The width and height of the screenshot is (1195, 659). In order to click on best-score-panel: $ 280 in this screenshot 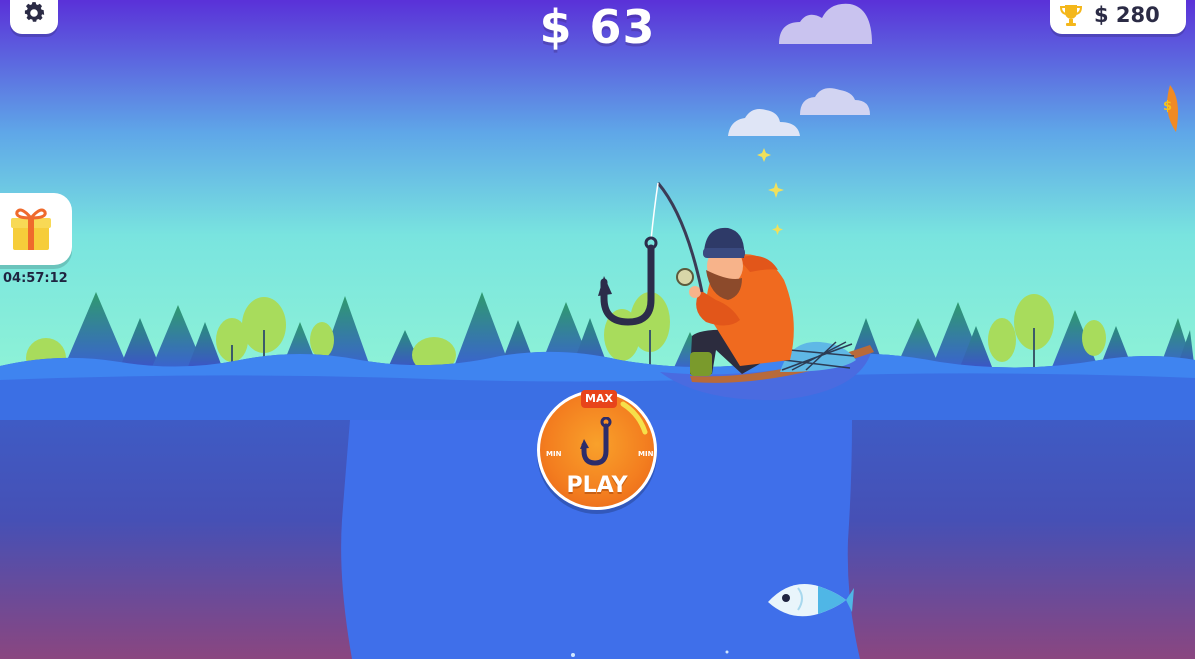, I will do `click(1118, 17)`.